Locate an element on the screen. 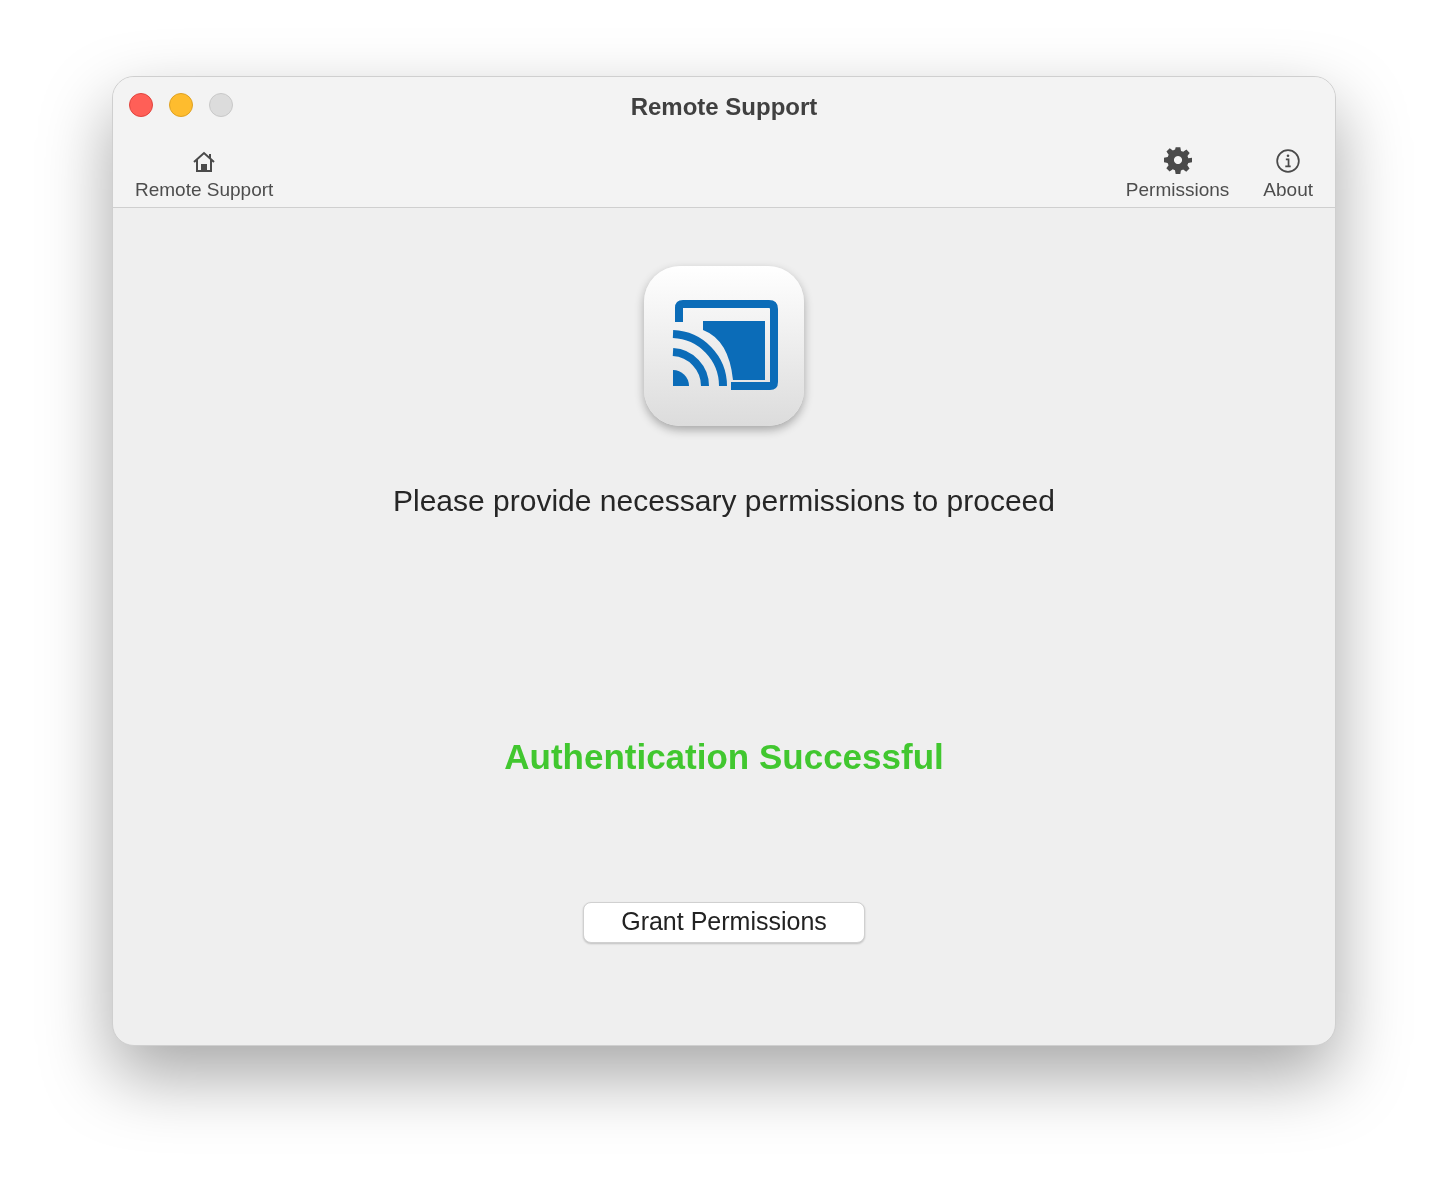 This screenshot has height=1194, width=1448. grant-permissions-button: Grant Permissions is located at coordinates (724, 922).